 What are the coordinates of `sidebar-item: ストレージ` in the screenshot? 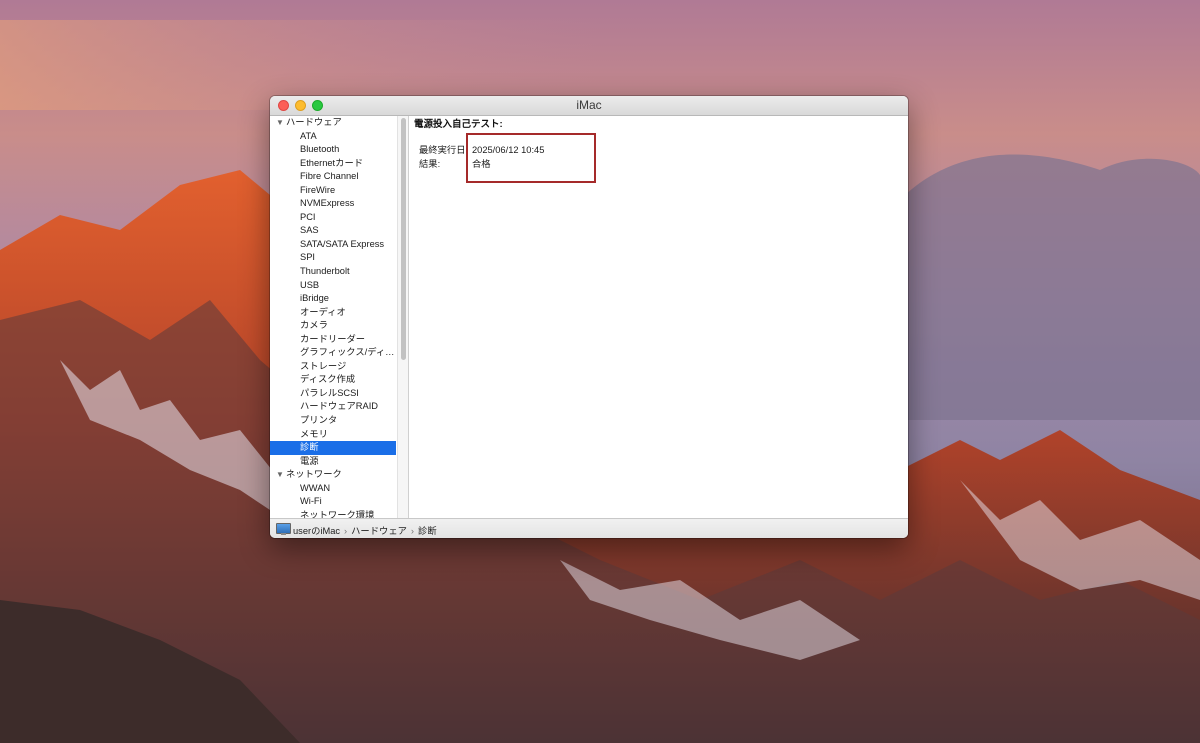 It's located at (333, 367).